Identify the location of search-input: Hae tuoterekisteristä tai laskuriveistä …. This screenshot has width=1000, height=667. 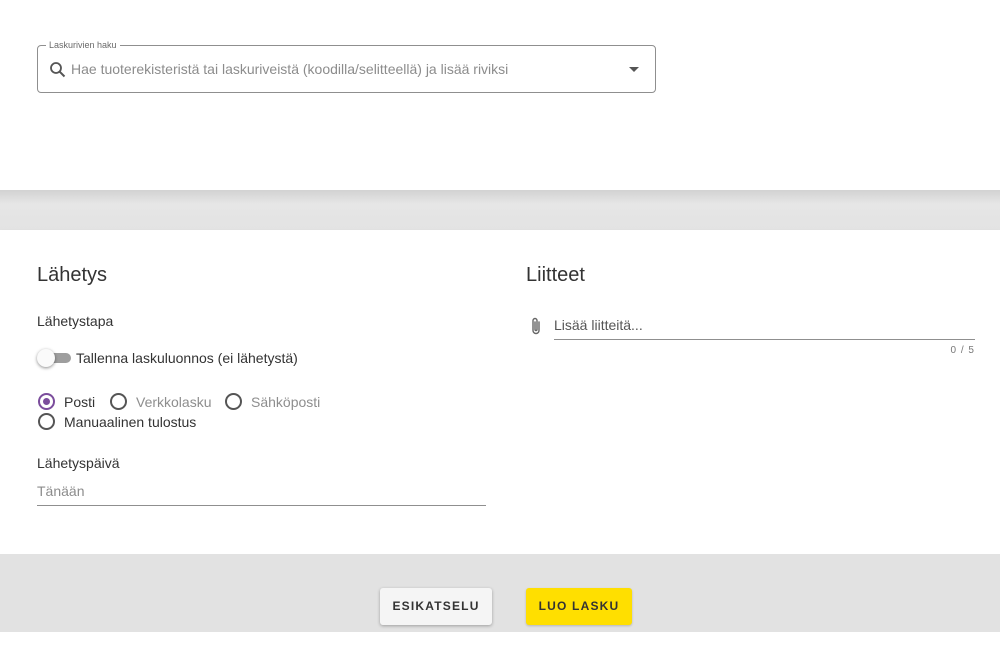
(289, 69).